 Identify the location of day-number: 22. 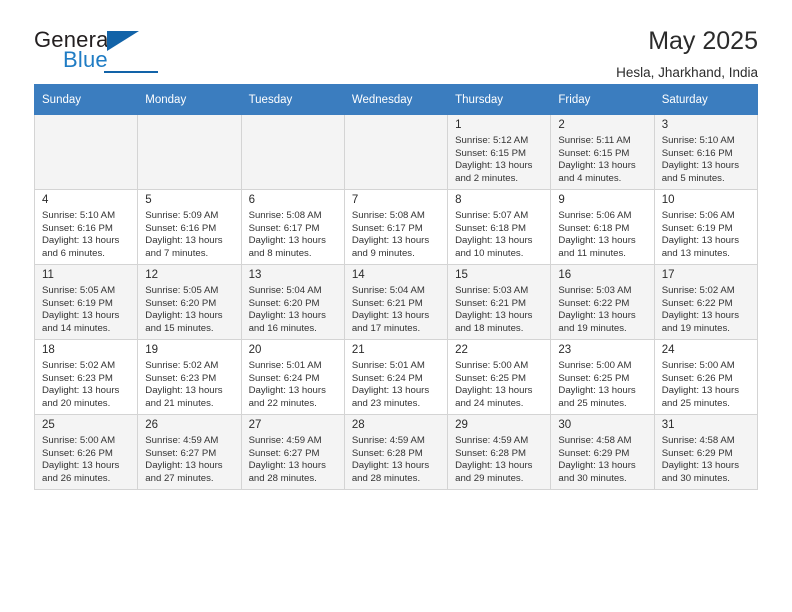
(461, 350).